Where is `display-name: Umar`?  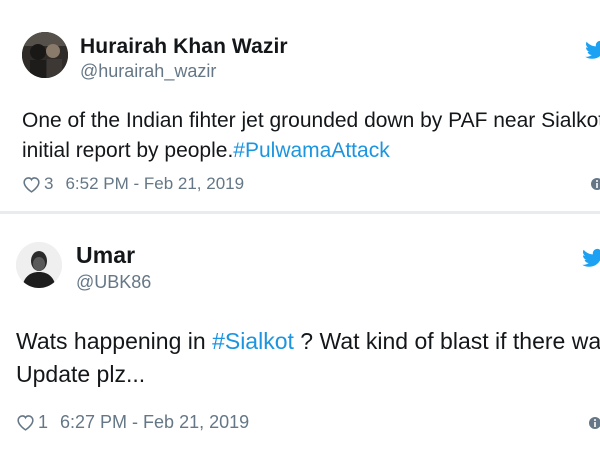 display-name: Umar is located at coordinates (105, 255).